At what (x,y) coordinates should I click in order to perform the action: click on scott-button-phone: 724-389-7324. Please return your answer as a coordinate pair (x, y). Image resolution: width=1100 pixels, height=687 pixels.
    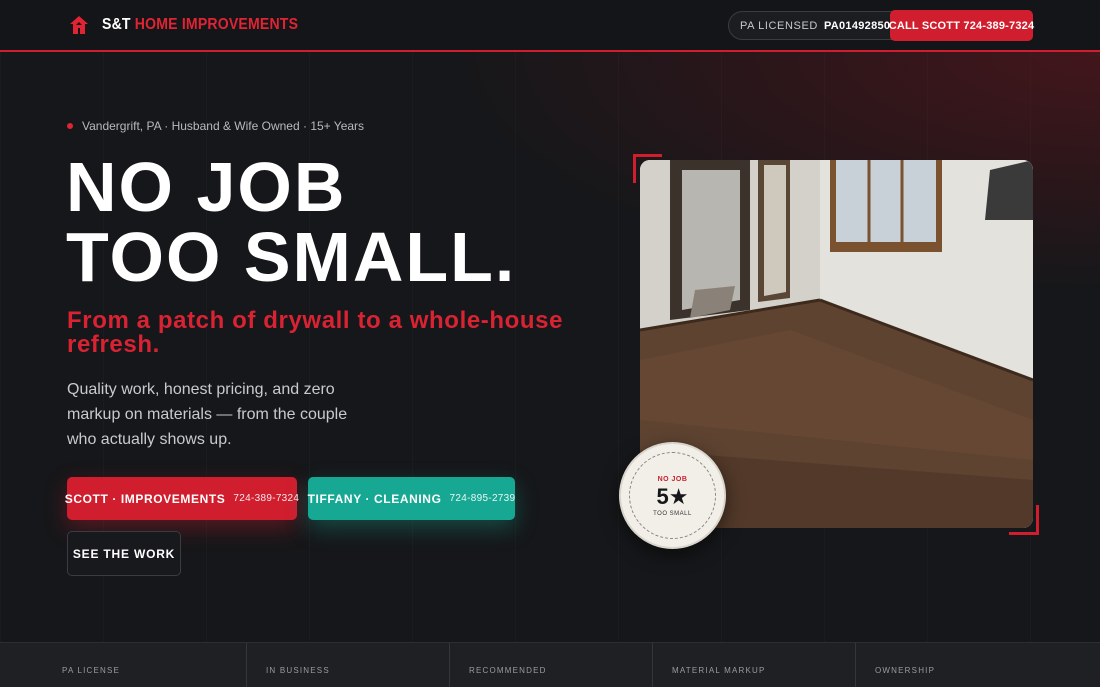
    Looking at the image, I should click on (266, 498).